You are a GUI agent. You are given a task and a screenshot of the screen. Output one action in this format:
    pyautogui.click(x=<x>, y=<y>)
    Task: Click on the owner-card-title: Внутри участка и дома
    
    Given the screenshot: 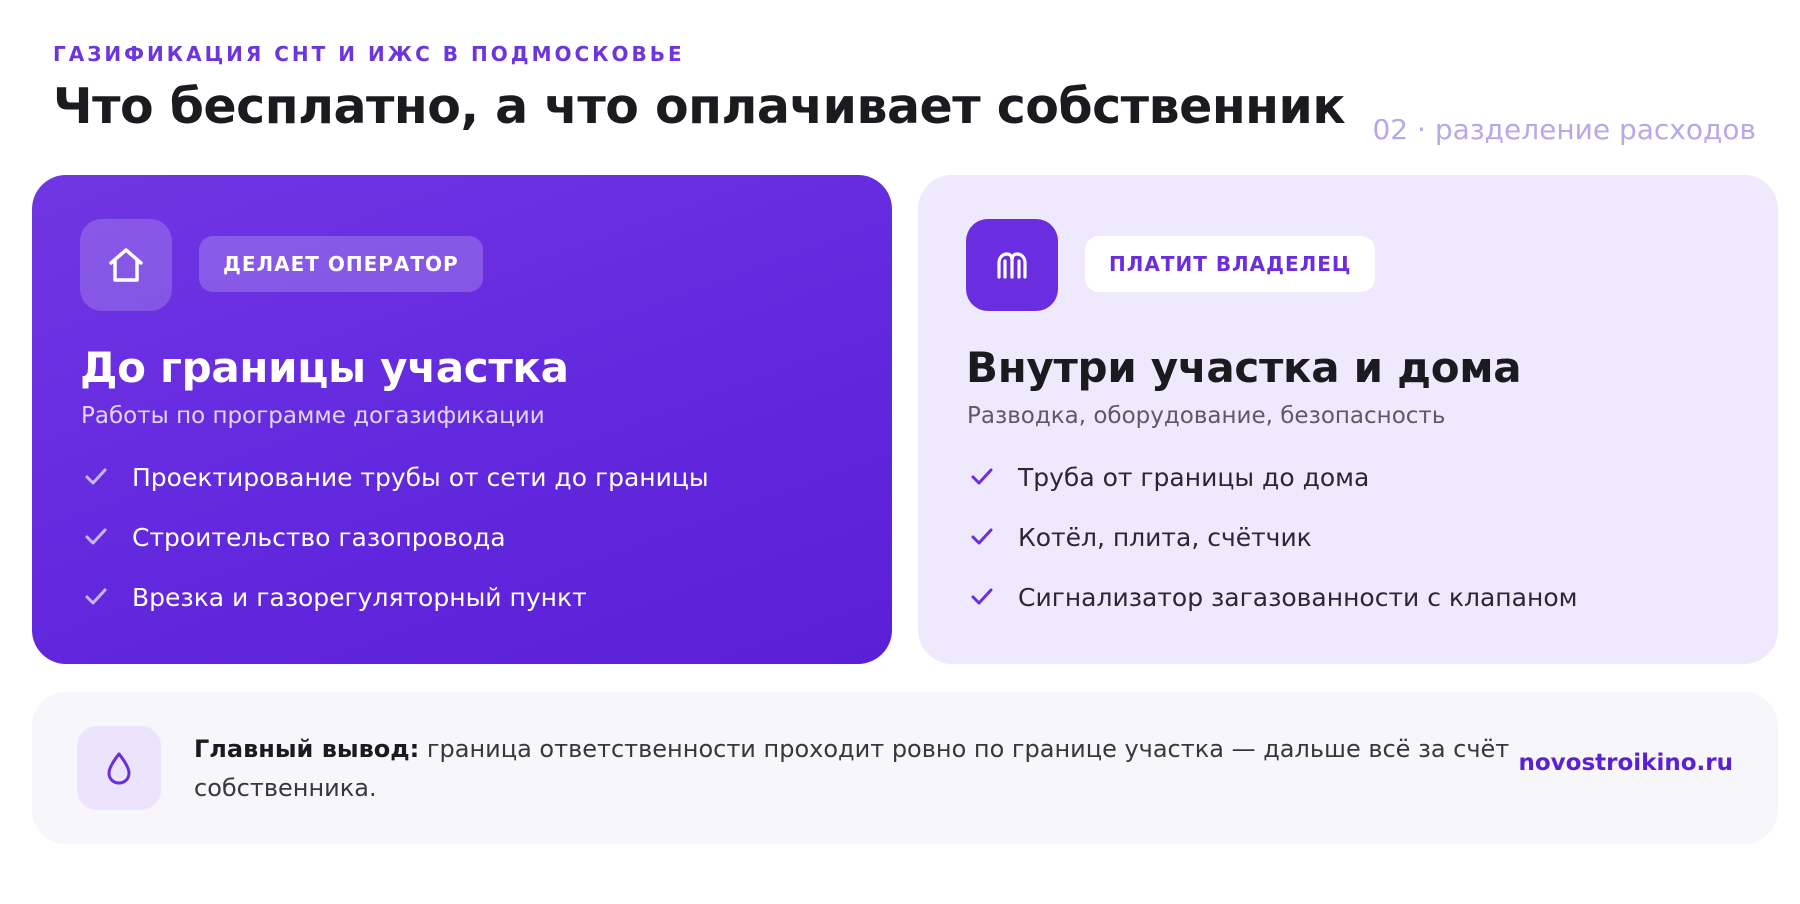 What is the action you would take?
    pyautogui.click(x=1244, y=367)
    